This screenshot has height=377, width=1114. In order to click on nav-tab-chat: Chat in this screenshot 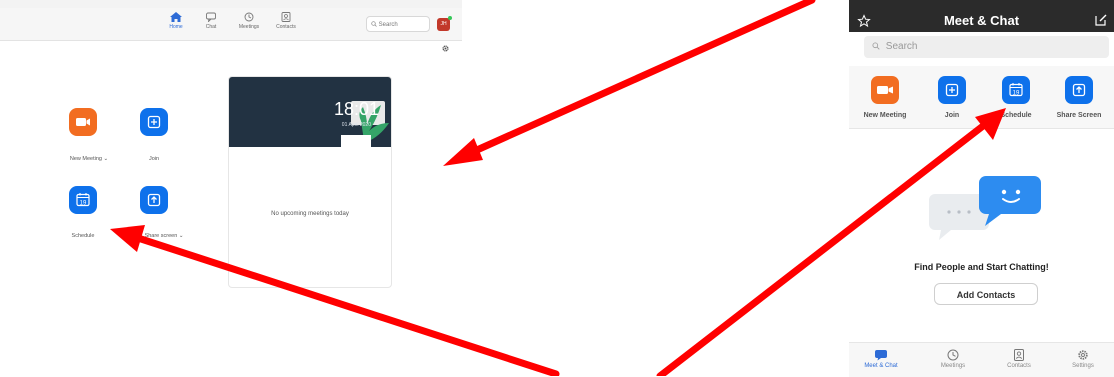, I will do `click(211, 21)`.